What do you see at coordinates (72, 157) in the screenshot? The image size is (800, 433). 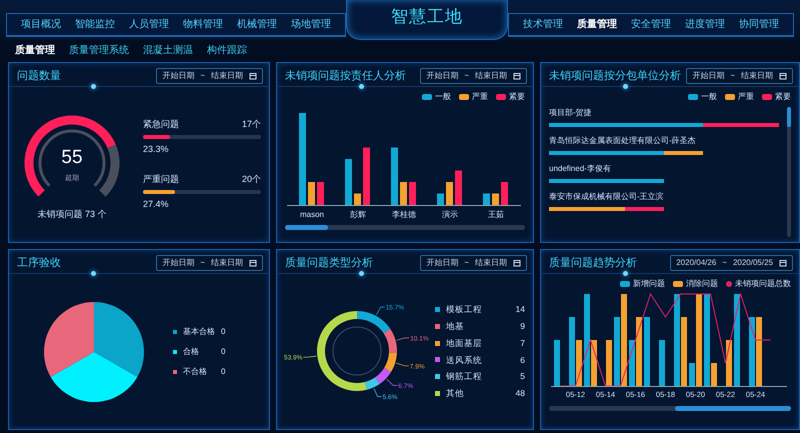 I see `gauge-value: 55` at bounding box center [72, 157].